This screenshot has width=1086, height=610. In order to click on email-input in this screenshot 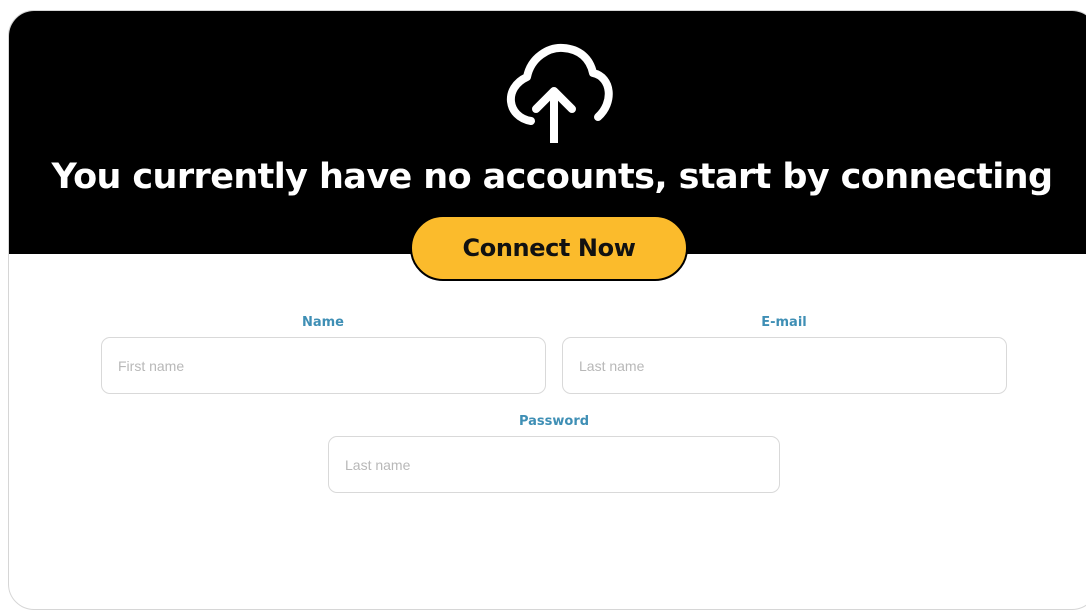, I will do `click(784, 365)`.